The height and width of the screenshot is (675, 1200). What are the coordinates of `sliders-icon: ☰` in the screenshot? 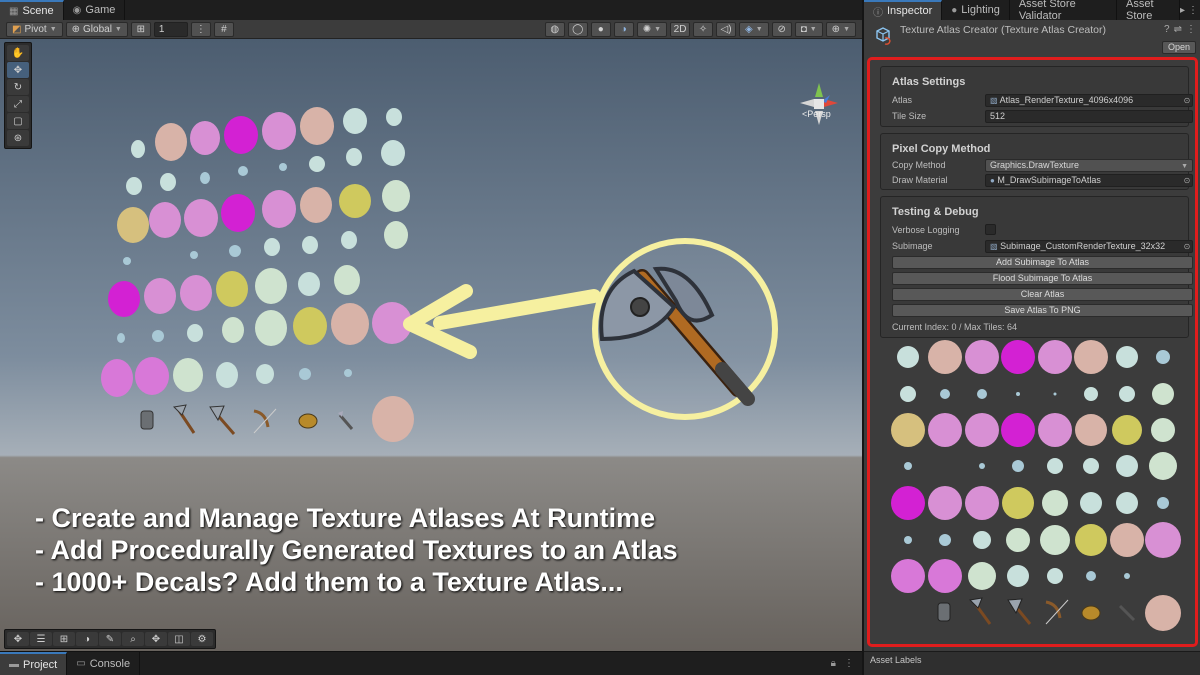 It's located at (41, 639).